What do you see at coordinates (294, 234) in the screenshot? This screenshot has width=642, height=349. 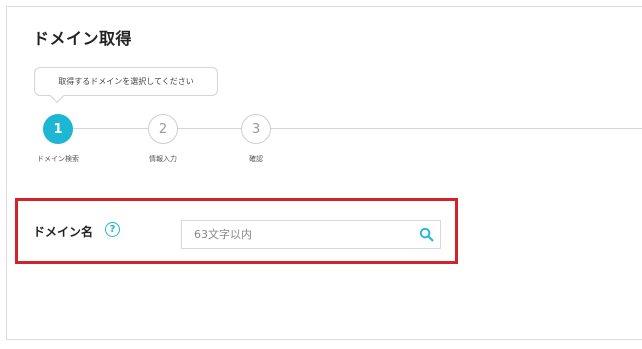 I see `domain-search-input` at bounding box center [294, 234].